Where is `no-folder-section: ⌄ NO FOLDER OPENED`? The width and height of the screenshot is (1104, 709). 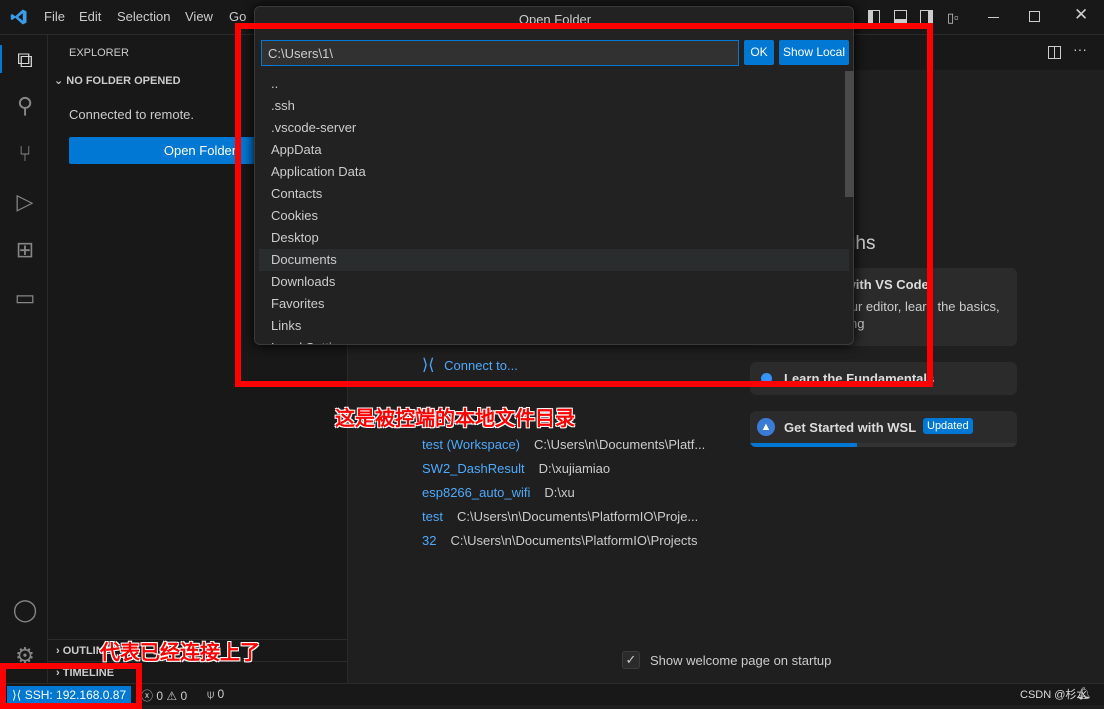
no-folder-section: ⌄ NO FOLDER OPENED is located at coordinates (117, 80).